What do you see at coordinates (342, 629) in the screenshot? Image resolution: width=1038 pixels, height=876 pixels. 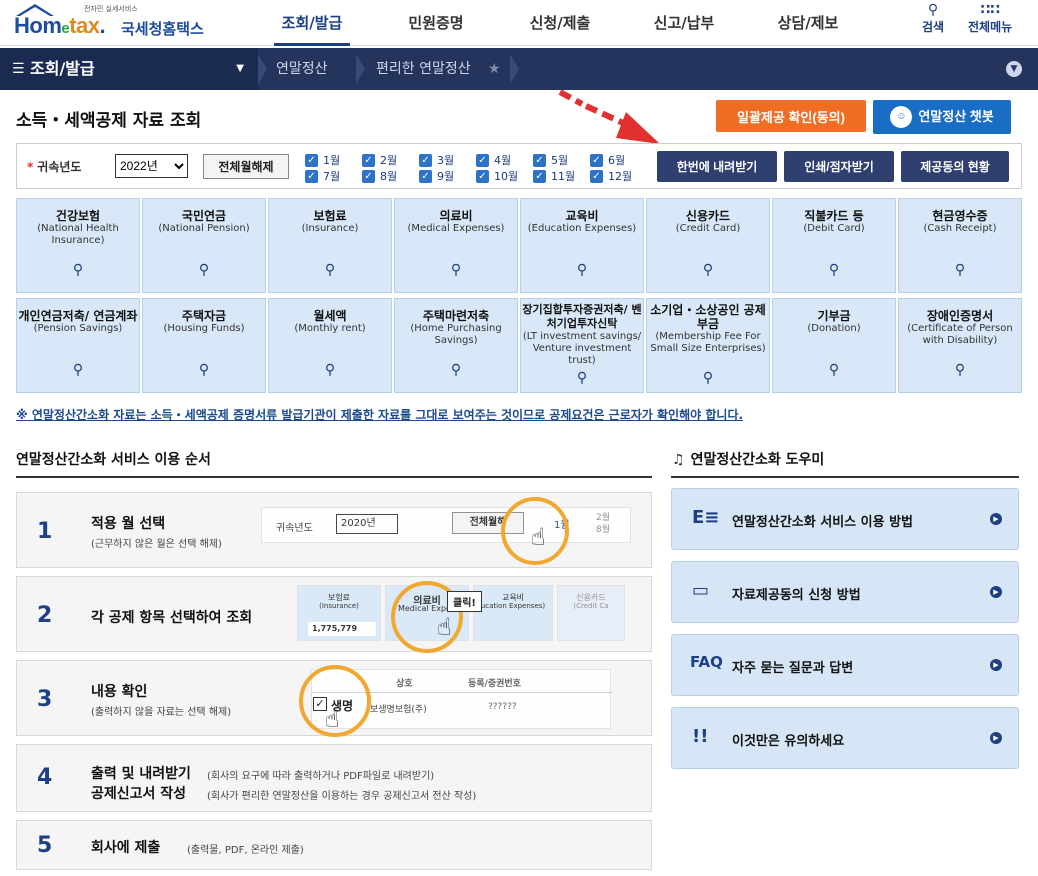 I see `illus-amount: 1,775,779` at bounding box center [342, 629].